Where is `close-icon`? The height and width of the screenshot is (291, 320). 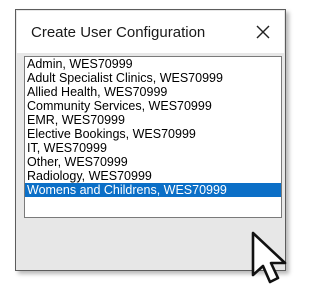 close-icon is located at coordinates (263, 32).